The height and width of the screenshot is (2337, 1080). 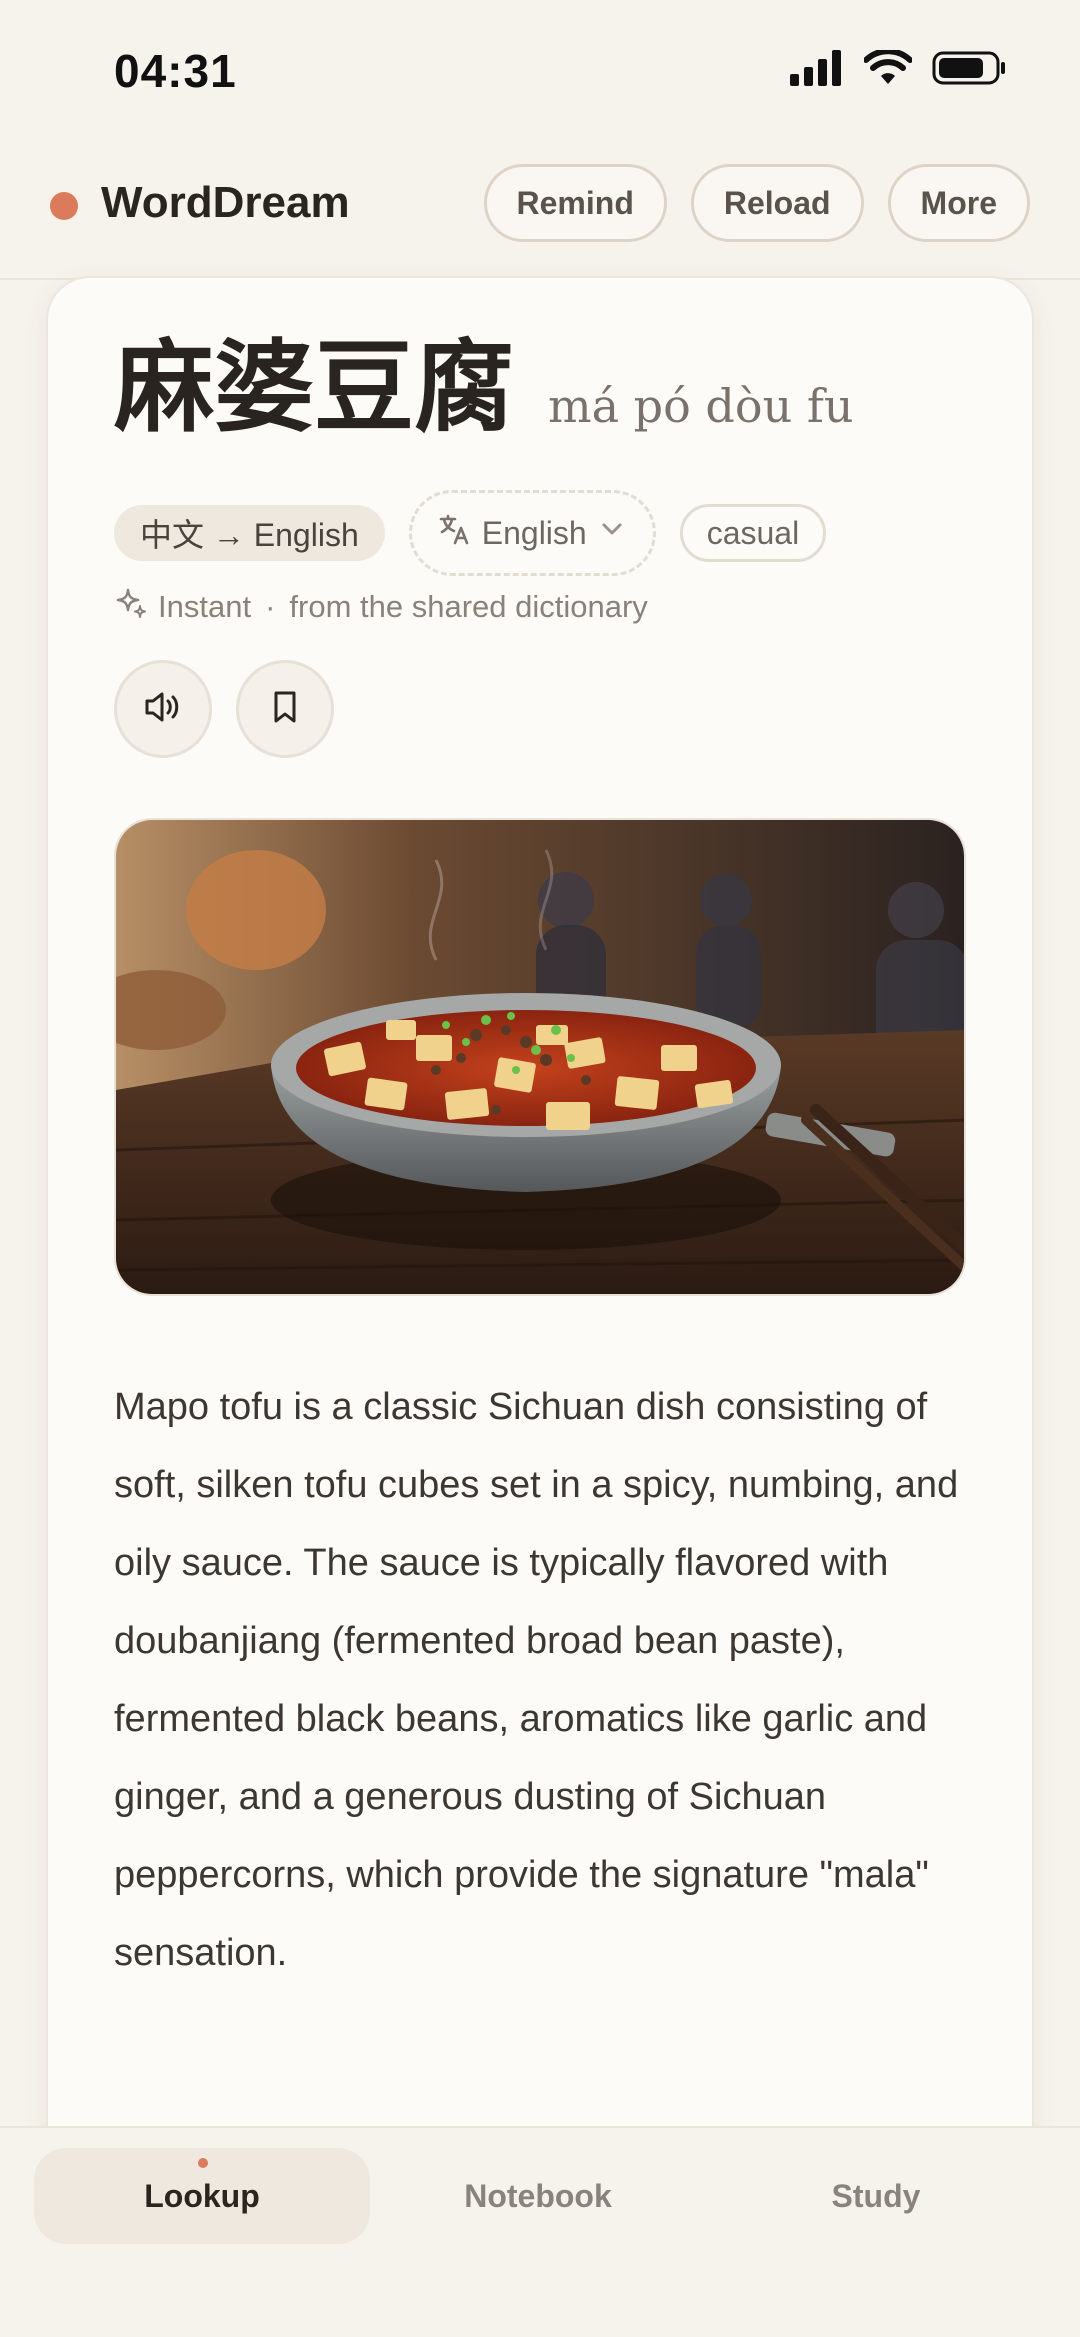 I want to click on register-tag: casual, so click(x=753, y=533).